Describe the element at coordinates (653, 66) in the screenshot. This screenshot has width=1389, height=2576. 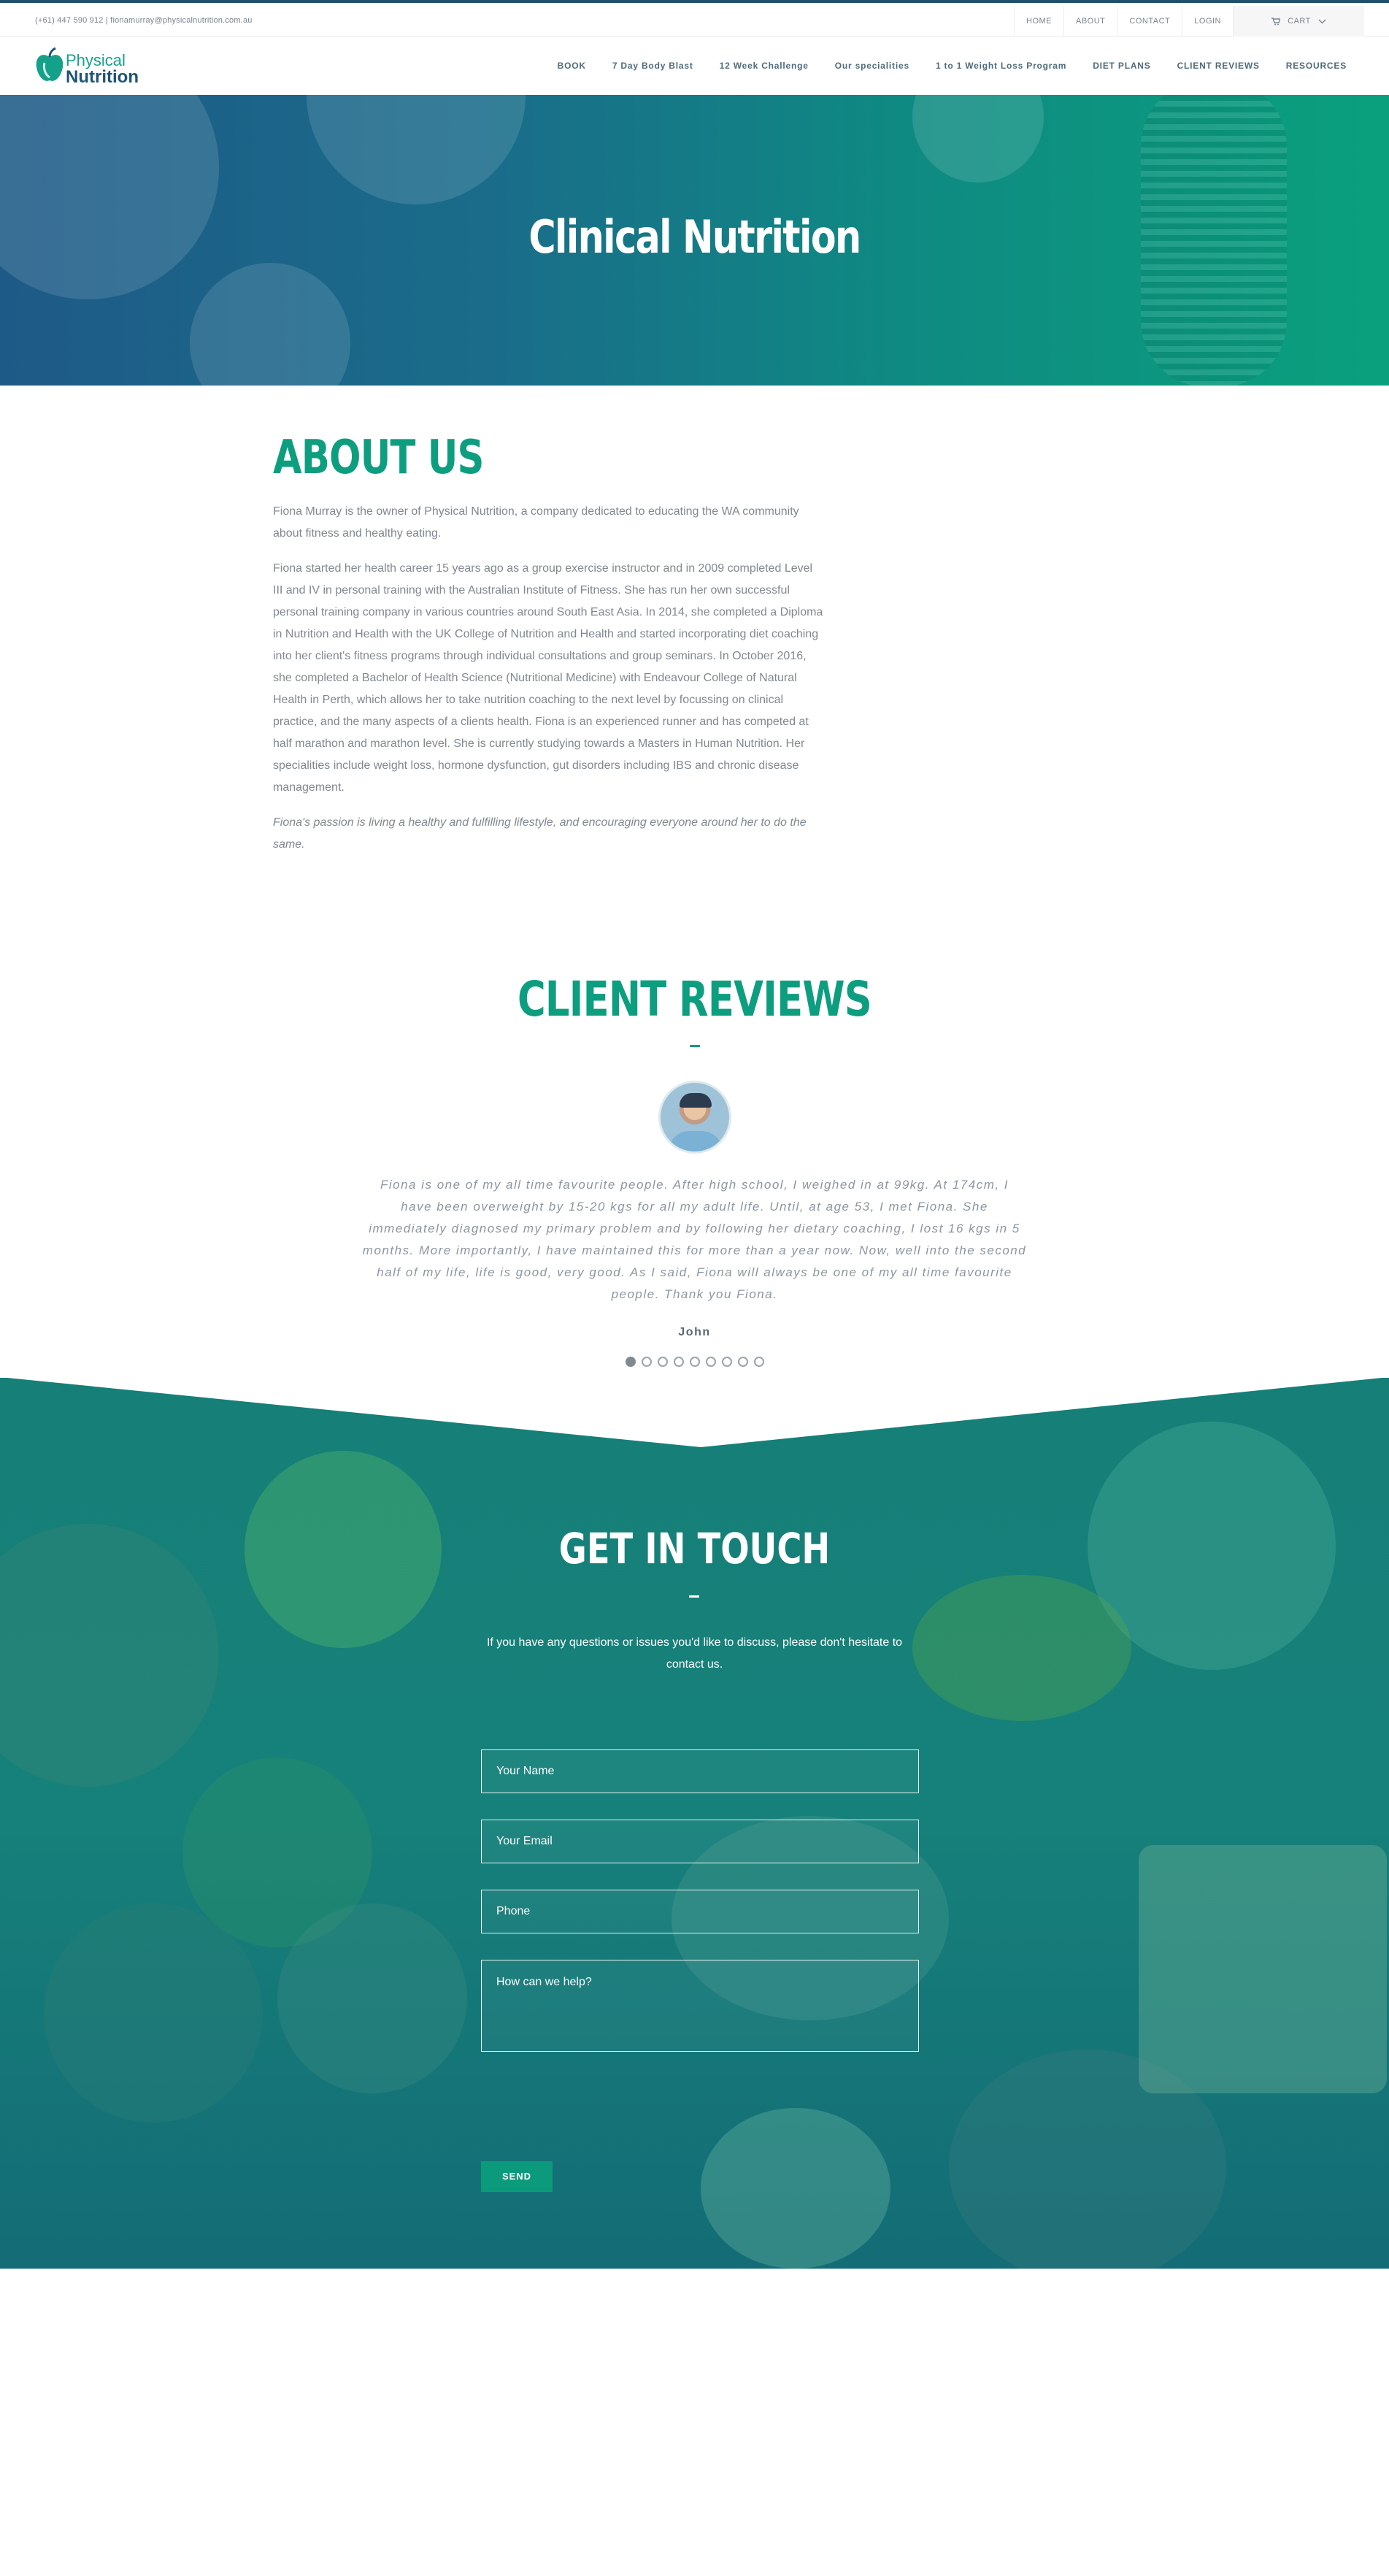
I see `nav-7-day-body-blast: 7 Day Body Blast` at that location.